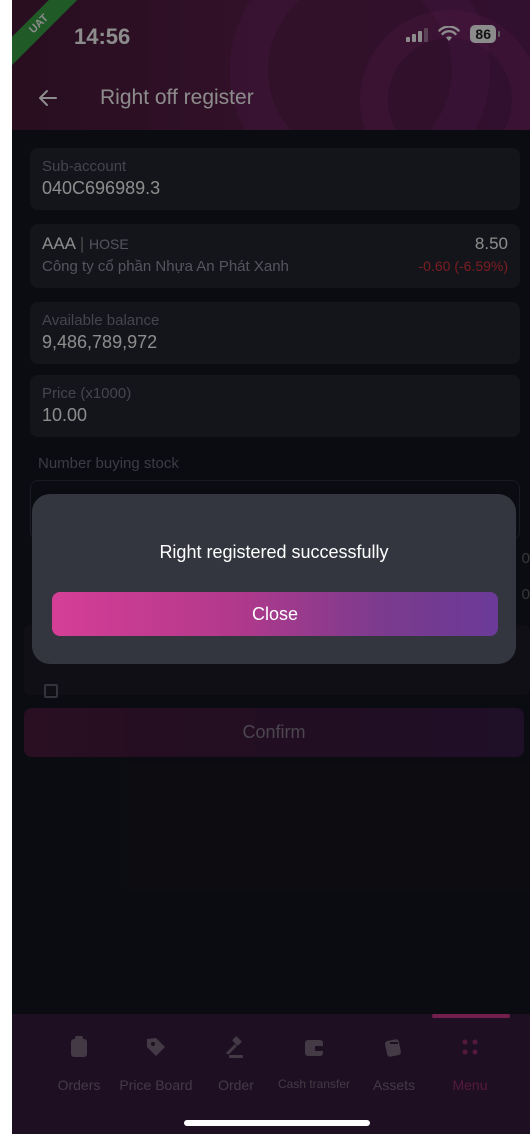 This screenshot has height=1134, width=530. I want to click on home-indicator, so click(277, 1123).